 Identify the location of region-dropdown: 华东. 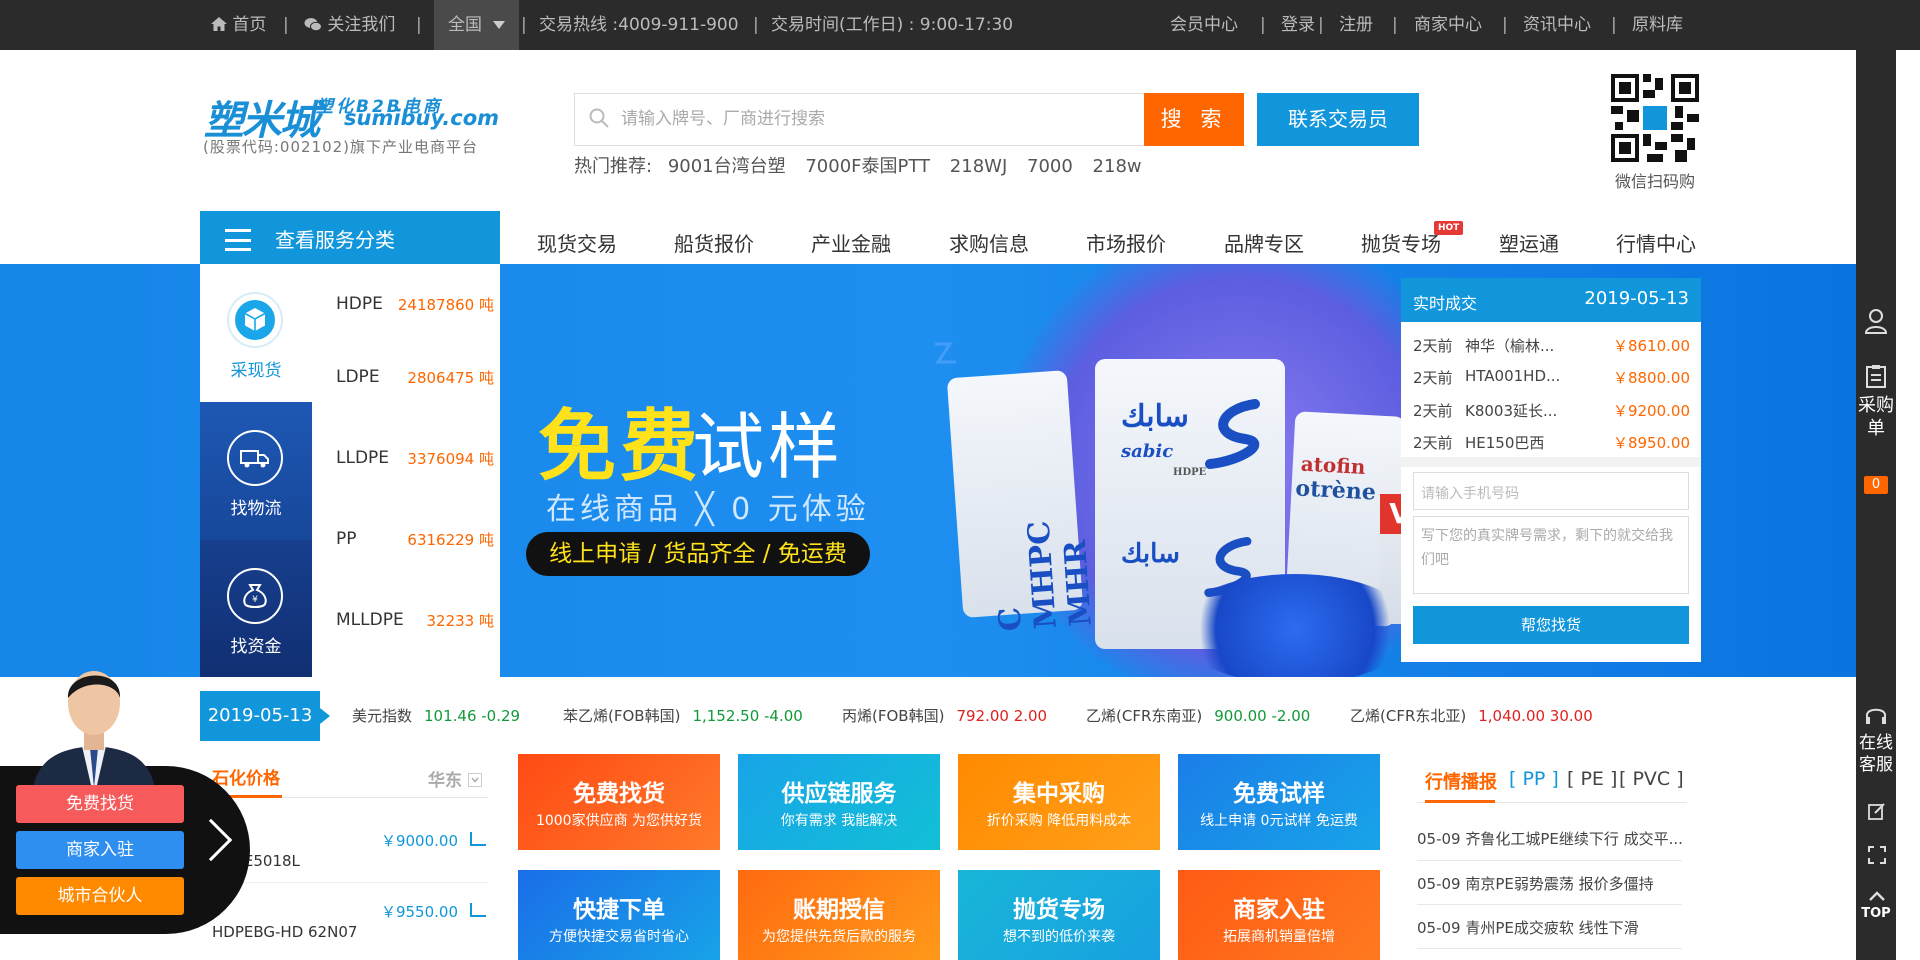
(455, 778).